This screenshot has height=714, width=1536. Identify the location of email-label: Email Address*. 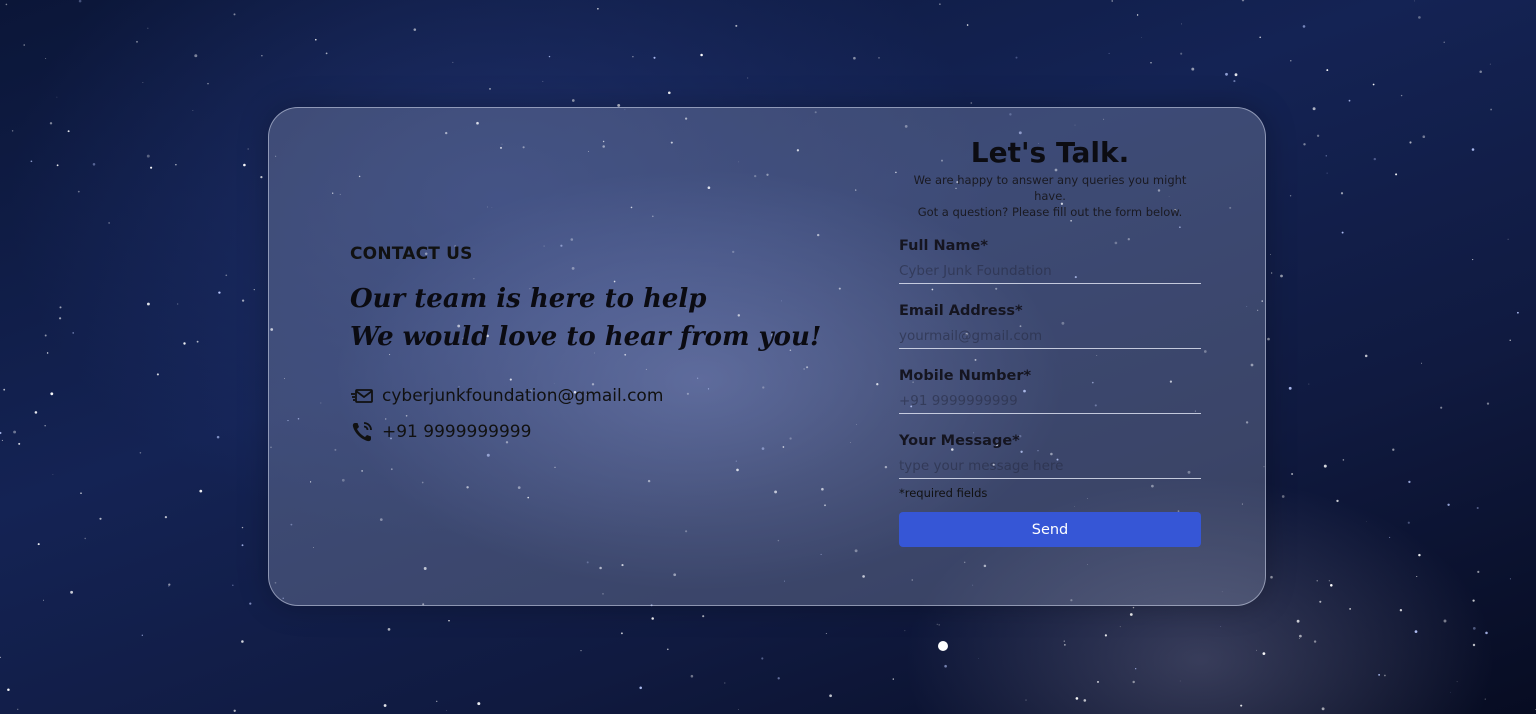
(961, 311).